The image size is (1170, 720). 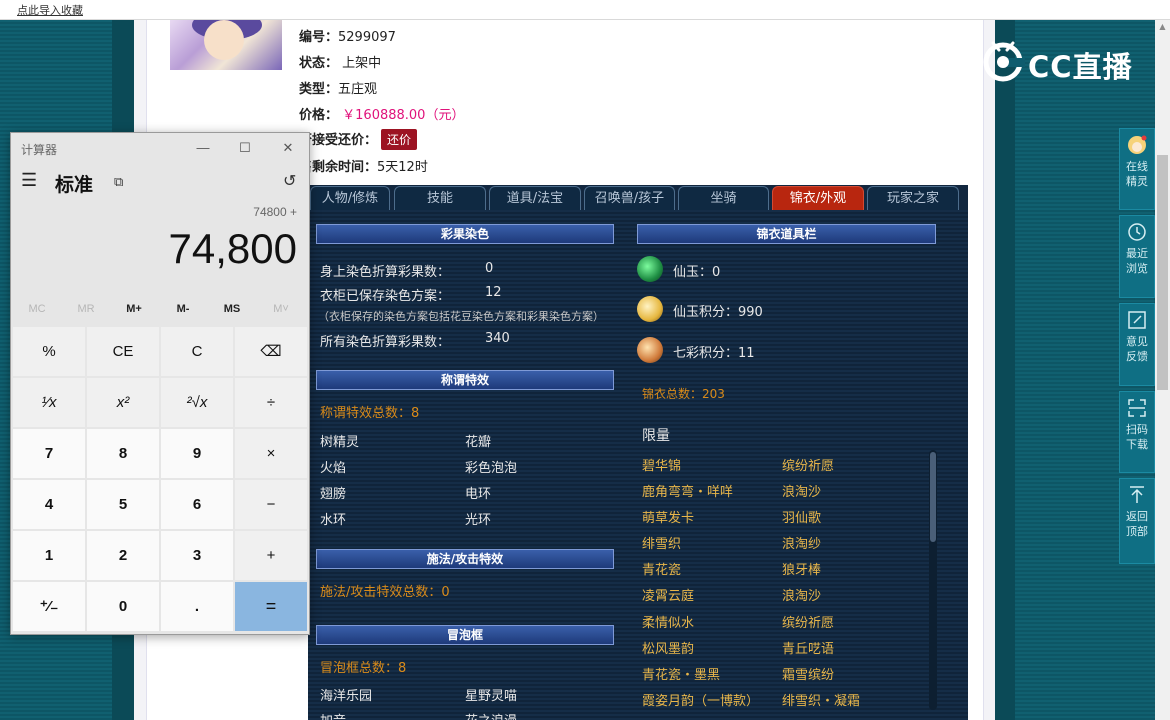 What do you see at coordinates (74, 185) in the screenshot?
I see `calculator-mode: 标准` at bounding box center [74, 185].